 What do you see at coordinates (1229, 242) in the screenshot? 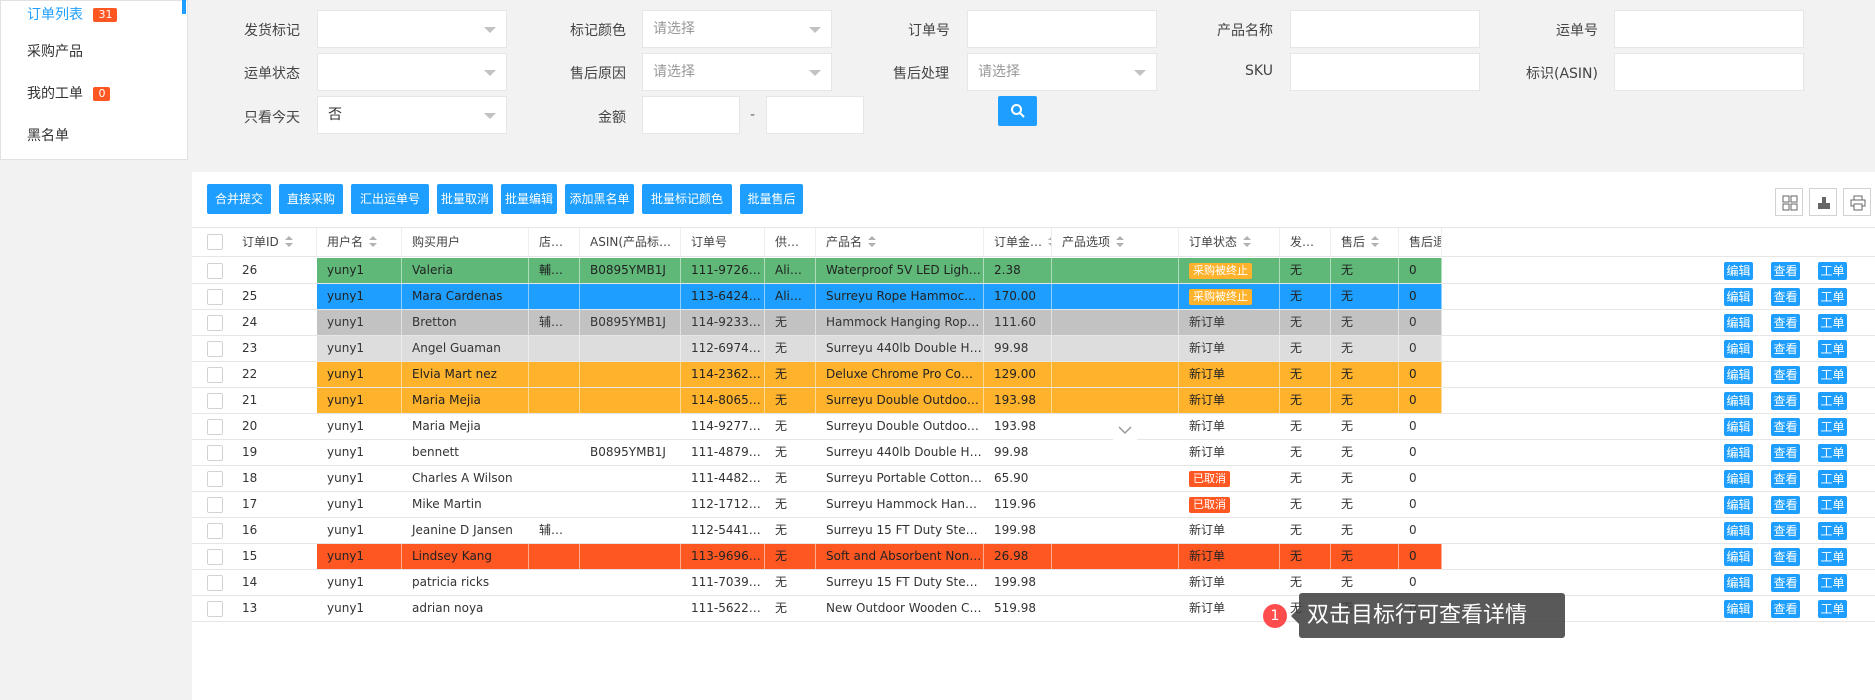
I see `column-header-status: 订单状态` at bounding box center [1229, 242].